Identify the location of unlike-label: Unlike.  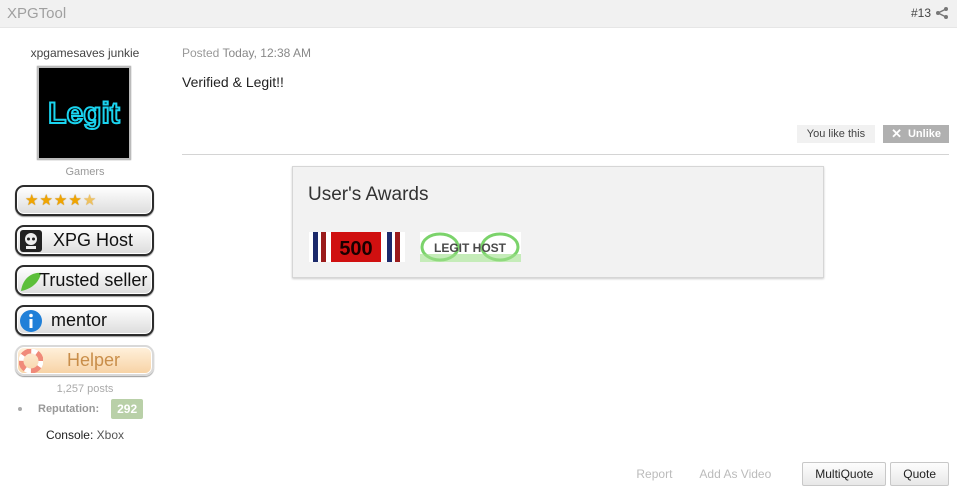
(924, 134).